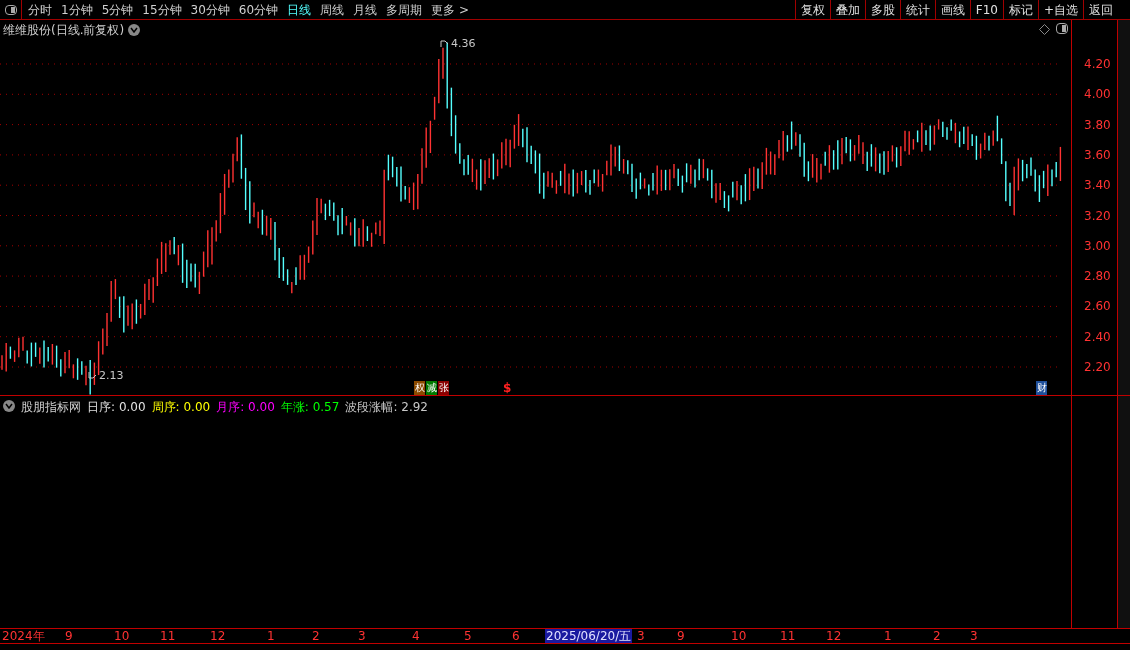 This screenshot has height=650, width=1130. What do you see at coordinates (431, 388) in the screenshot?
I see `event-tag: 减` at bounding box center [431, 388].